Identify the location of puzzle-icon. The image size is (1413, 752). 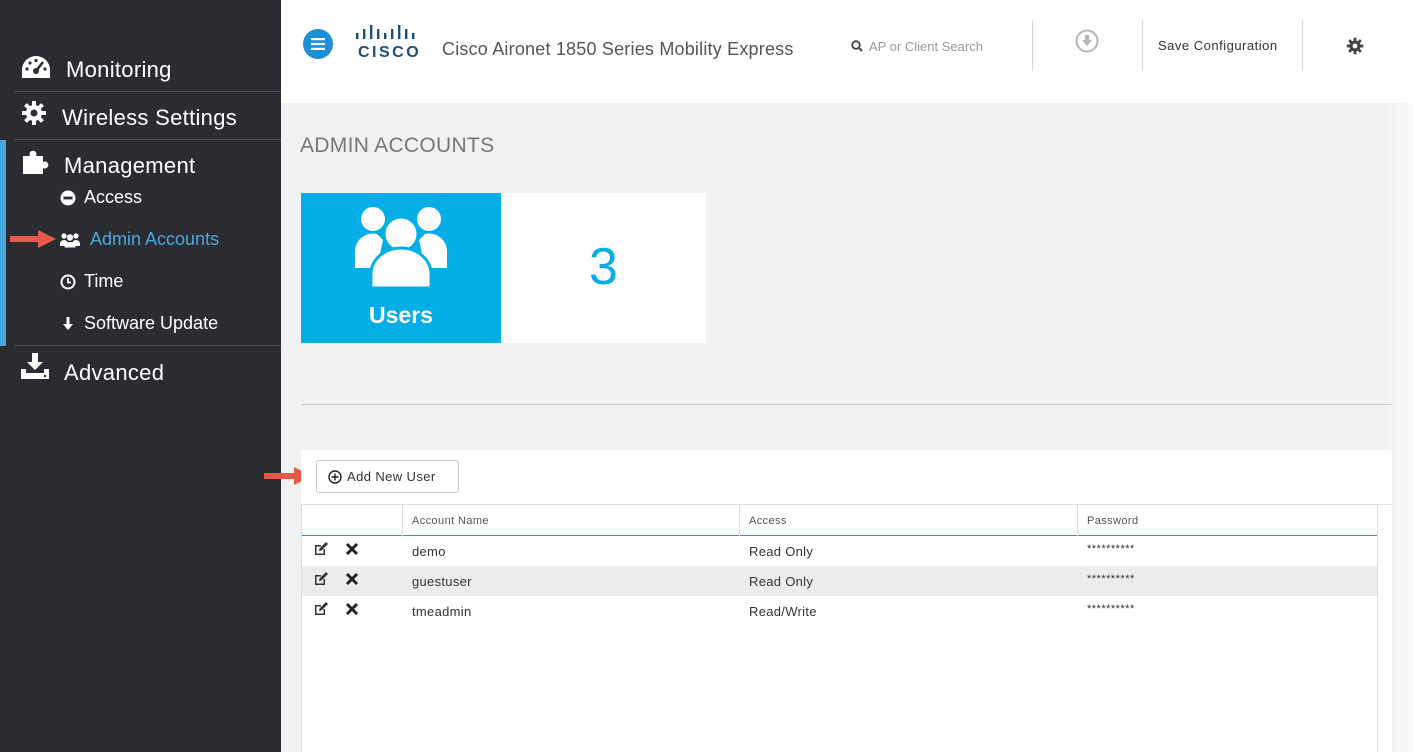
(35, 162).